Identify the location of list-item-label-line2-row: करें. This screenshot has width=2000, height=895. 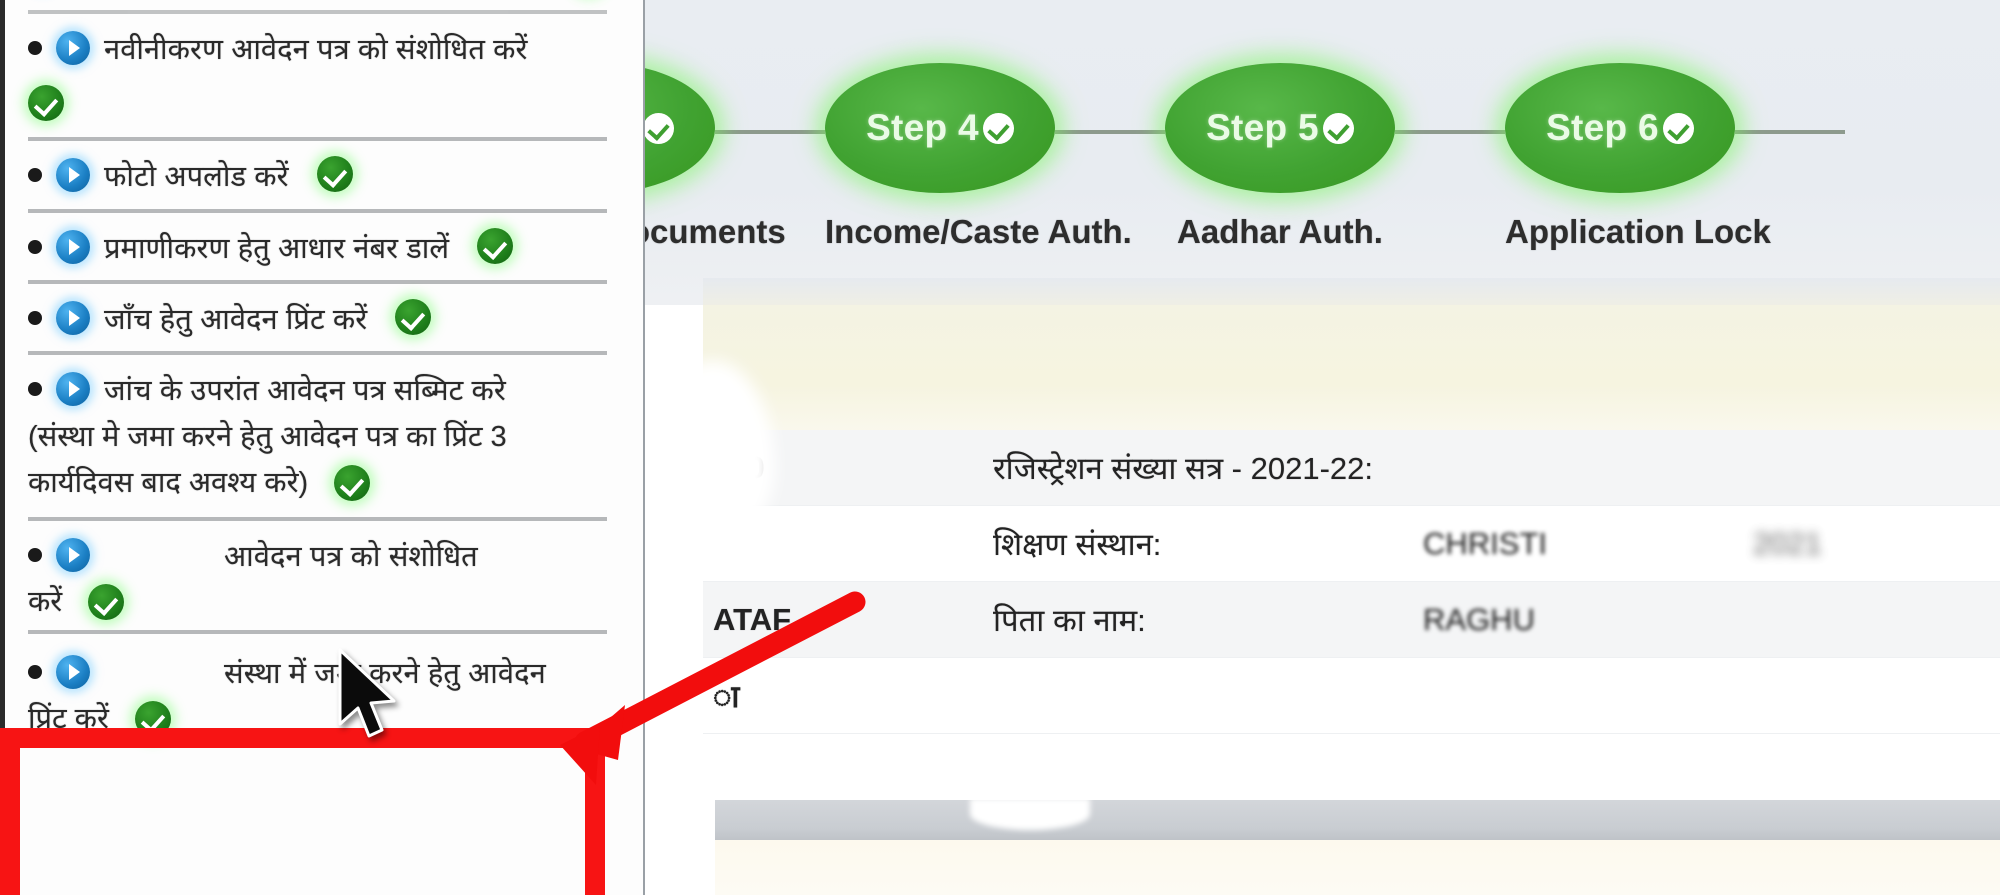
(317, 605).